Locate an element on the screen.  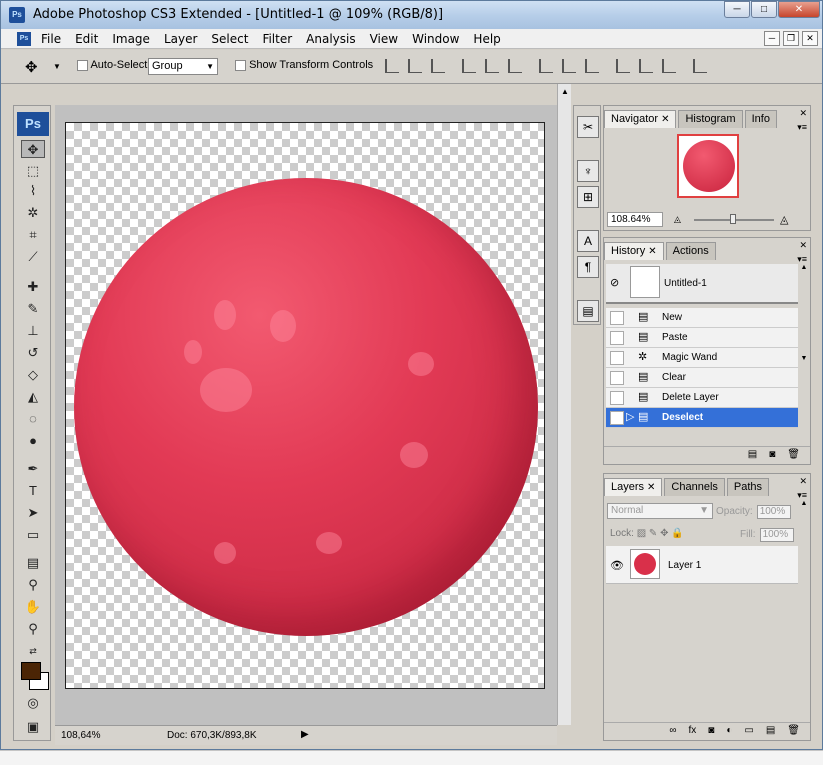
scroll-up-icon: ▲ is located at coordinates (565, 92).